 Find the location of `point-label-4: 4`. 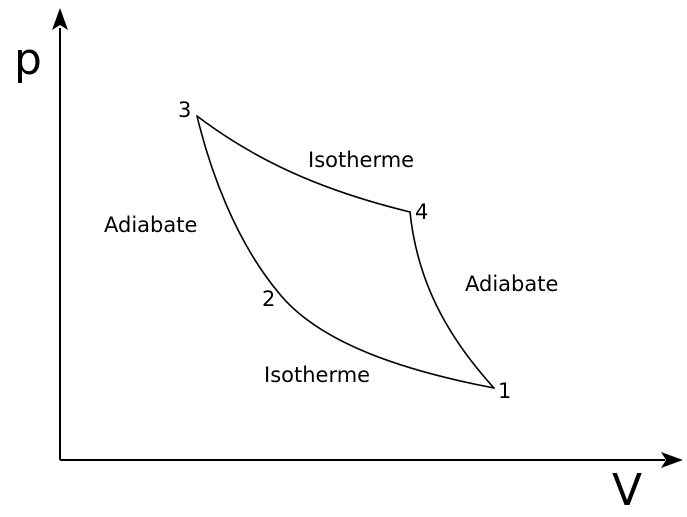

point-label-4: 4 is located at coordinates (421, 212).